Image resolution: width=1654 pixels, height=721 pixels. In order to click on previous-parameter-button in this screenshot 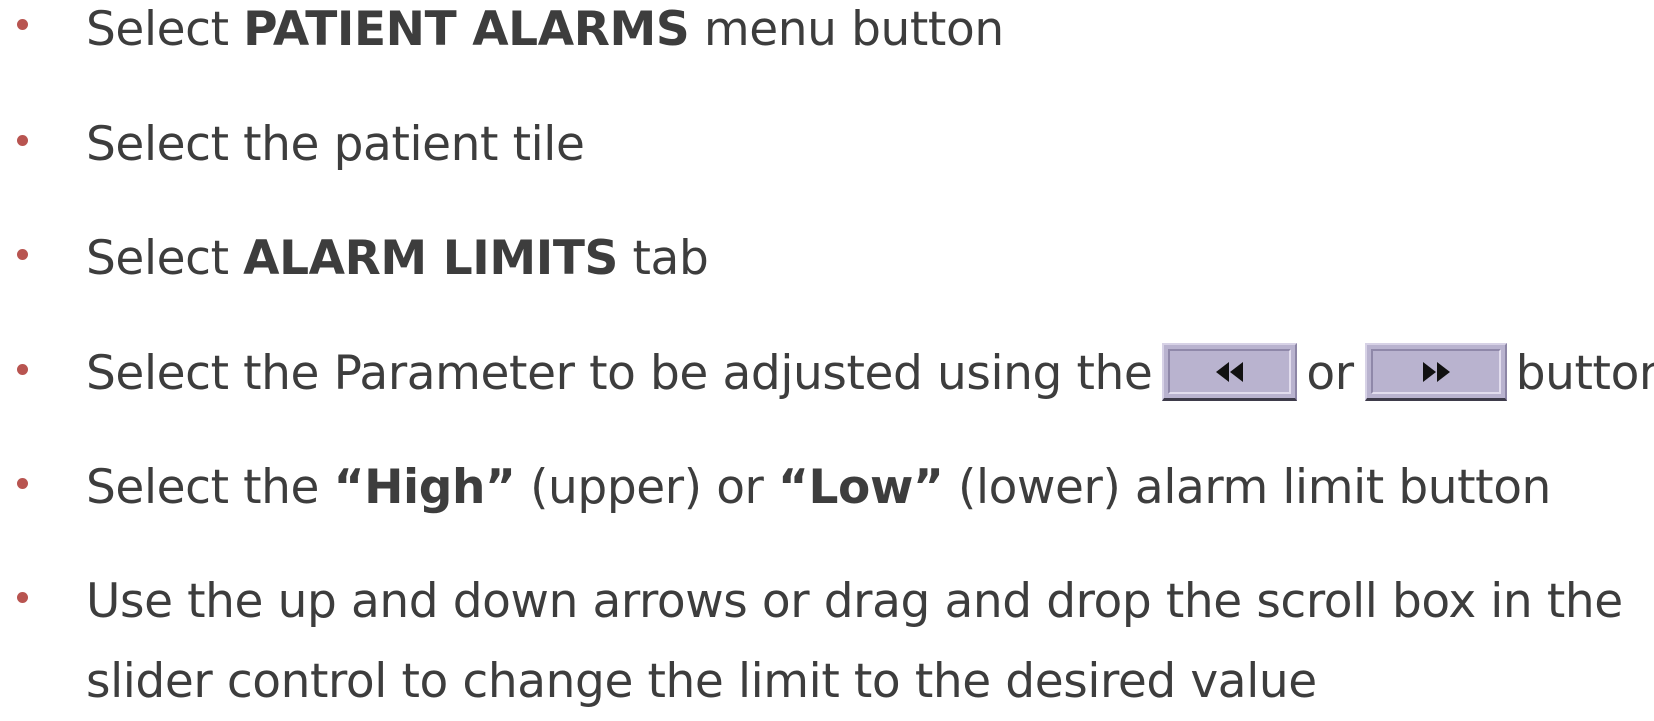, I will do `click(1230, 372)`.